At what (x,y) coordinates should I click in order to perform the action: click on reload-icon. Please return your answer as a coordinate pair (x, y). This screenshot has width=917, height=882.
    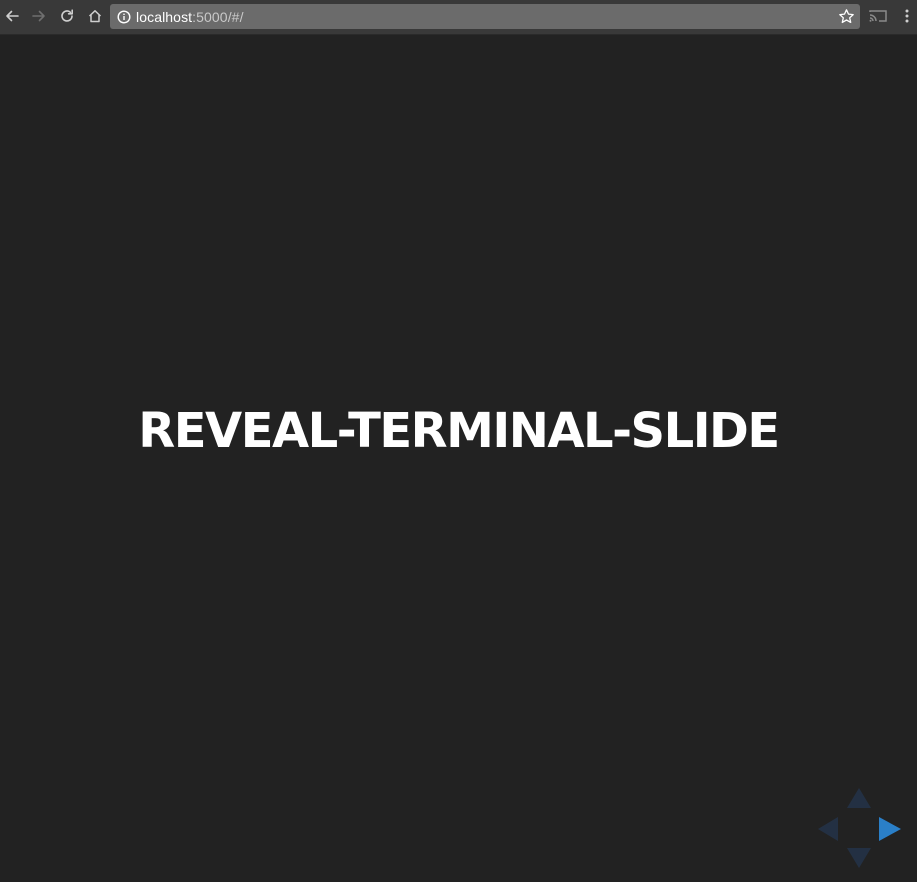
    Looking at the image, I should click on (67, 15).